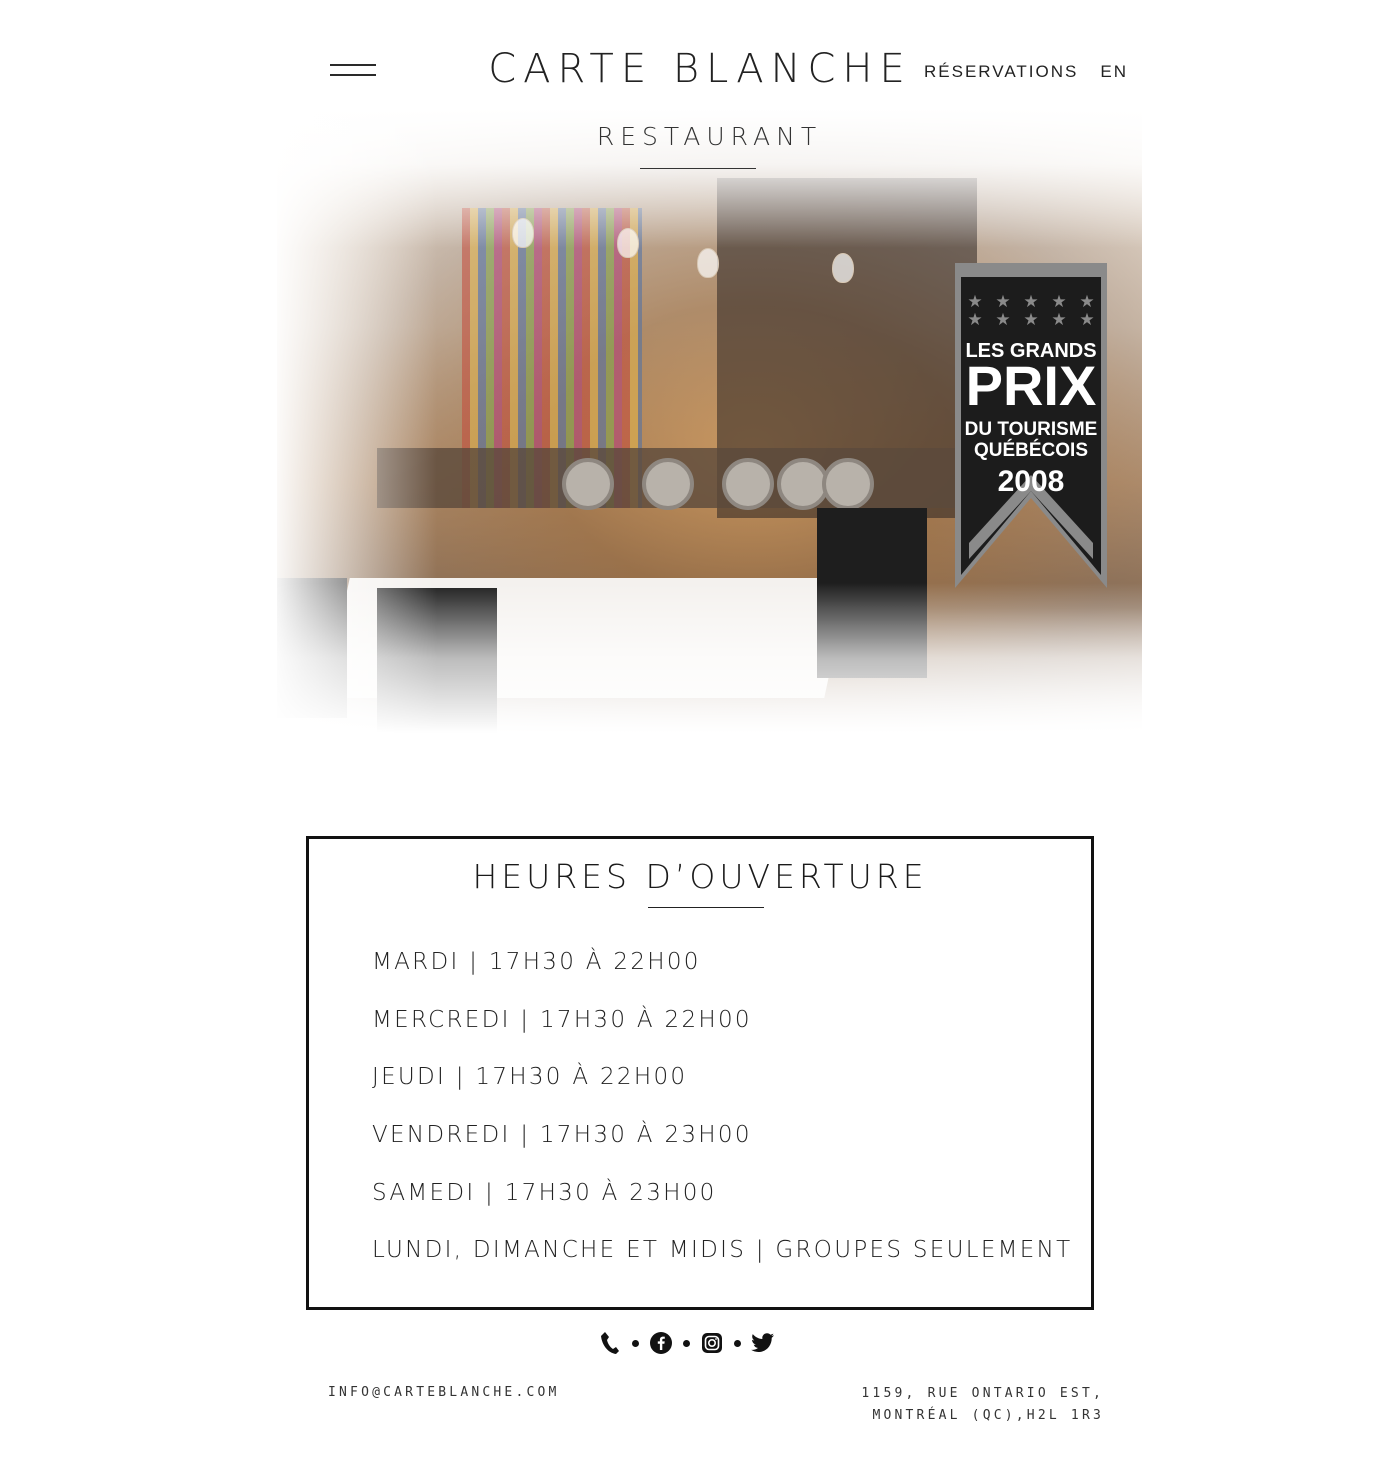  Describe the element at coordinates (1031, 385) in the screenshot. I see `award-line2: PRIX` at that location.